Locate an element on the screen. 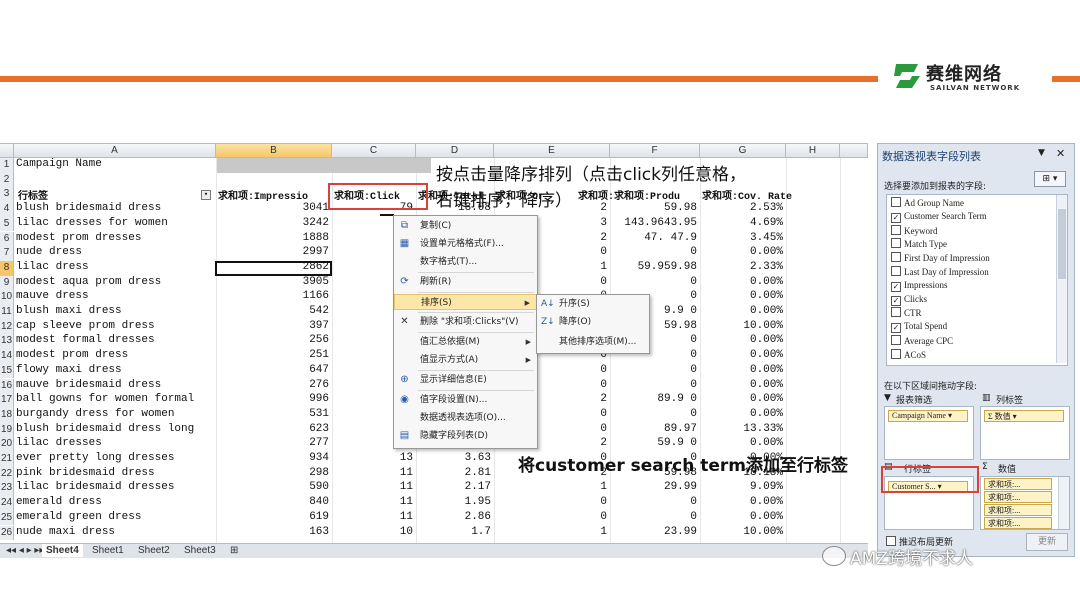  table-cell-b: 3905 is located at coordinates (274, 283).